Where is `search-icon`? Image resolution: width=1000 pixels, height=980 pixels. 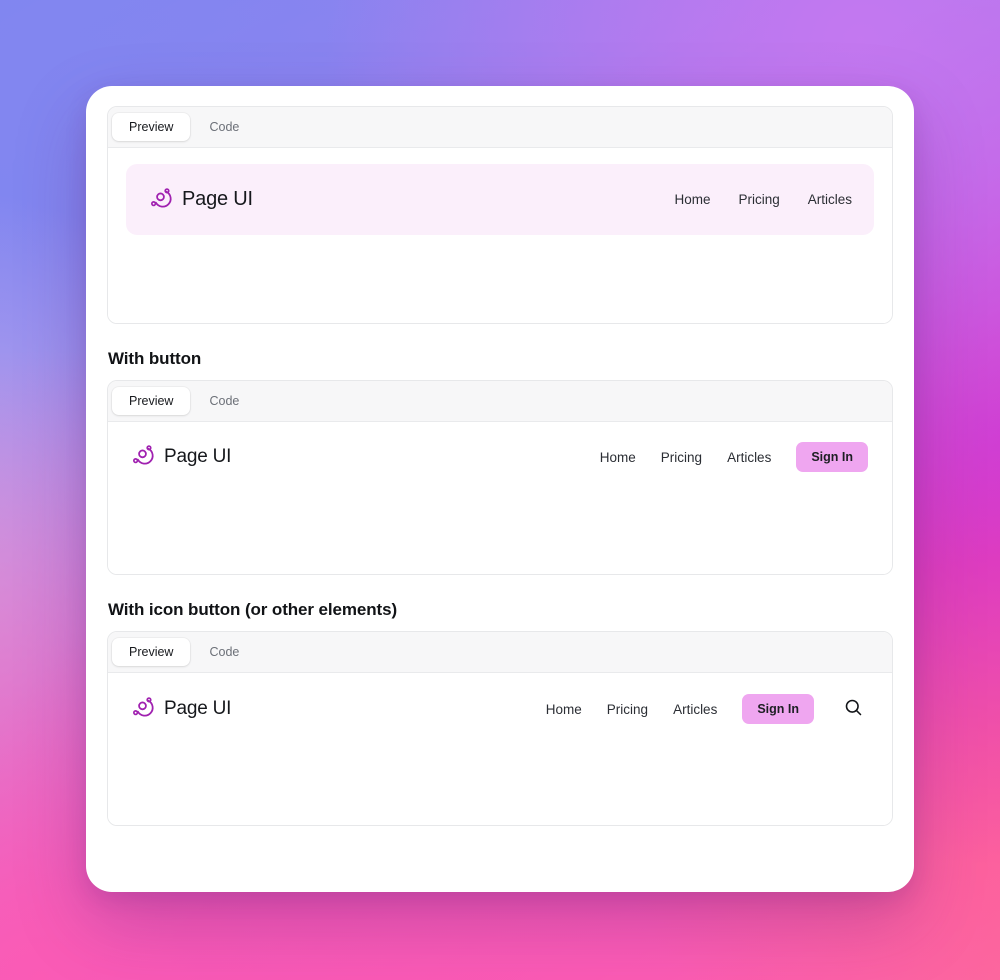
search-icon is located at coordinates (853, 709).